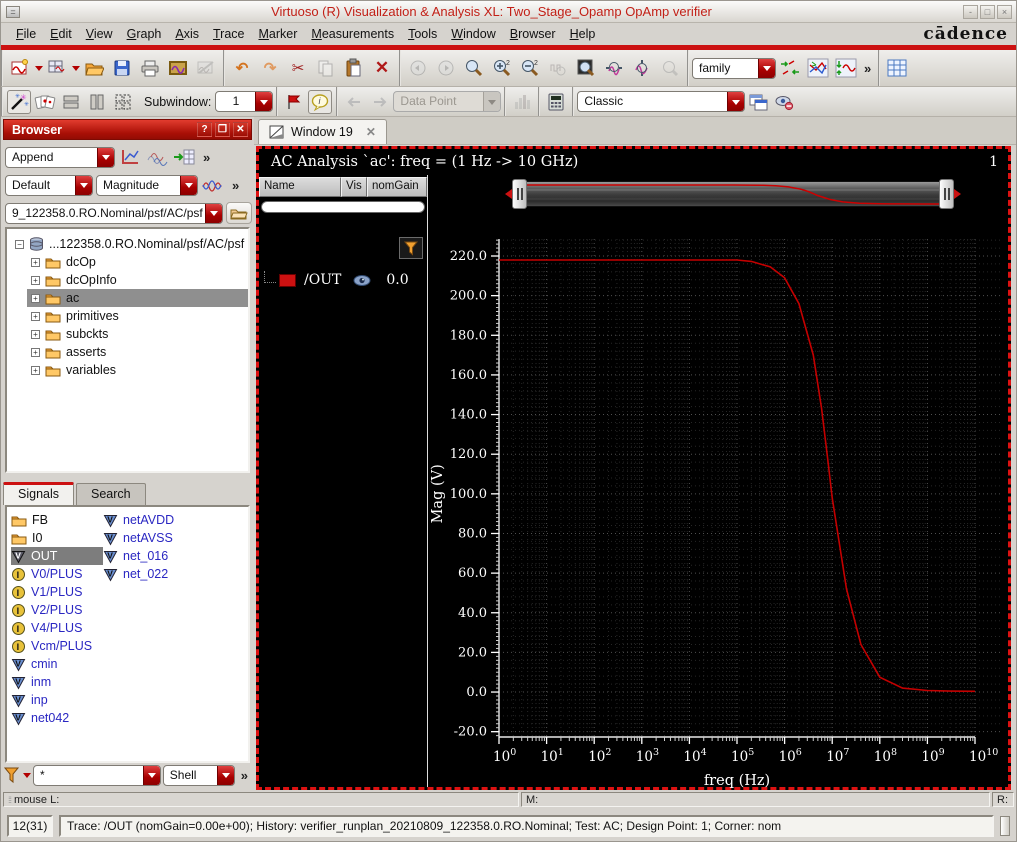 Image resolution: width=1017 pixels, height=842 pixels. I want to click on tab-window-19: Window 19 ✕, so click(322, 131).